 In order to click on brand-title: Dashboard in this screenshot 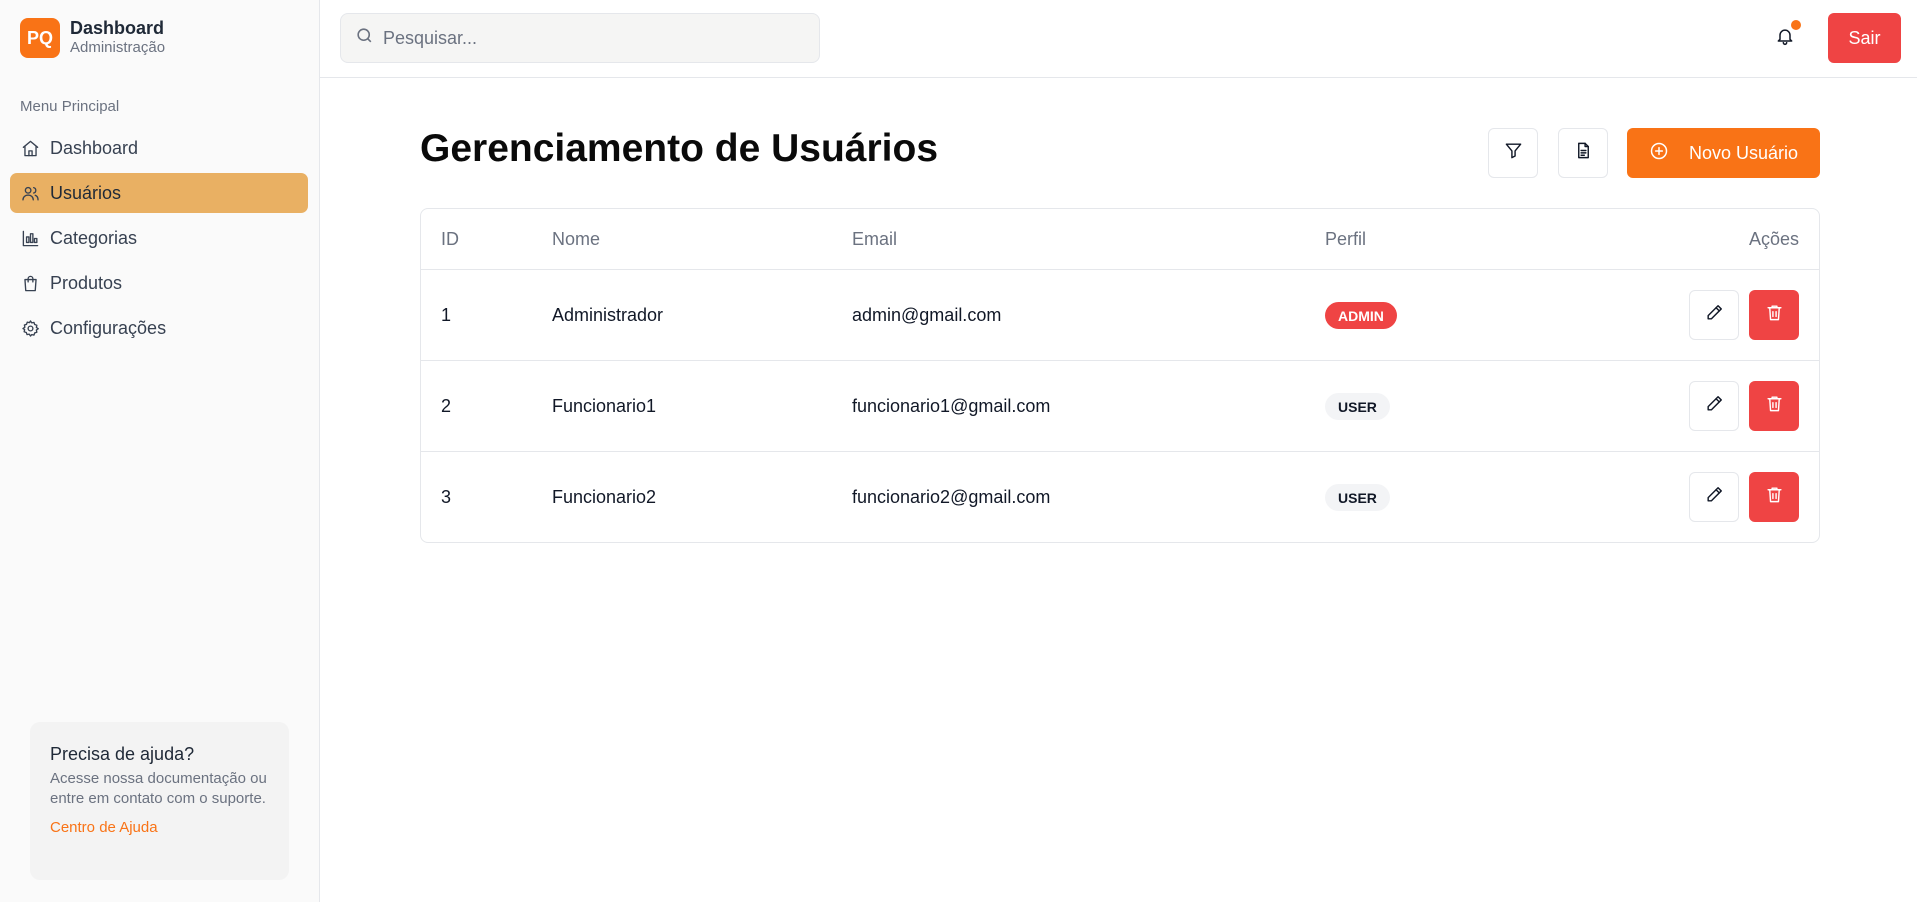, I will do `click(117, 28)`.